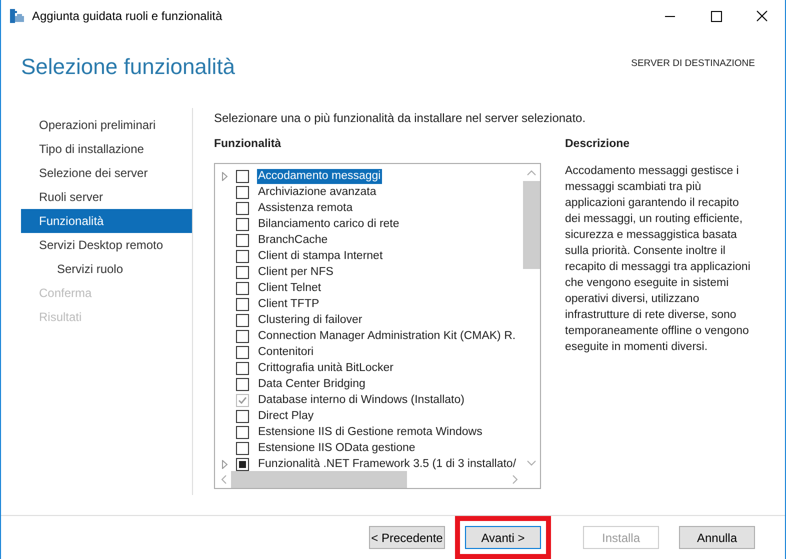 This screenshot has height=559, width=786. What do you see at coordinates (286, 352) in the screenshot?
I see `feature-label: Contenitori` at bounding box center [286, 352].